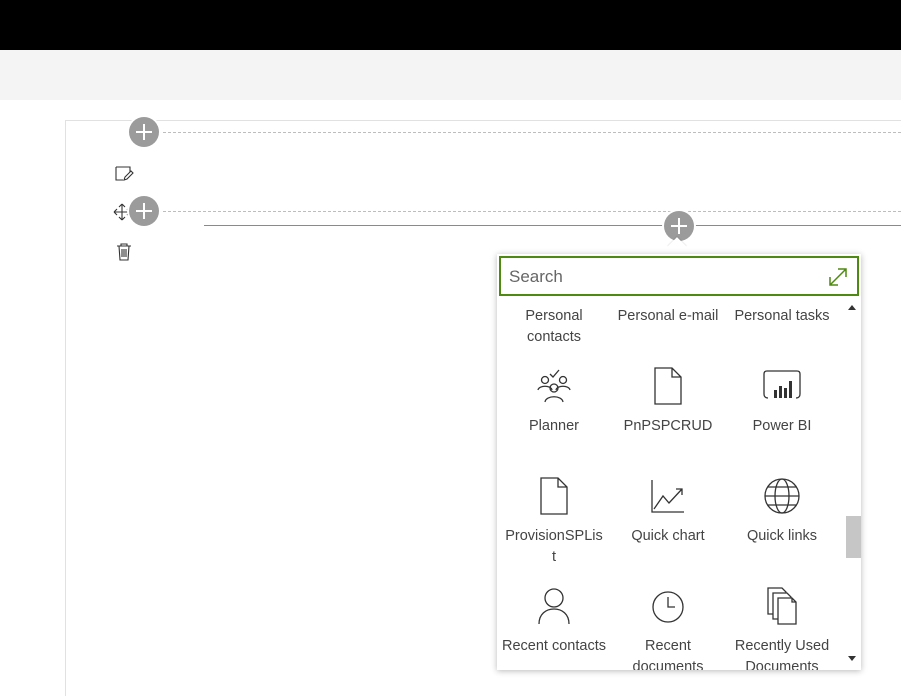 This screenshot has width=901, height=696. I want to click on webpart-label: PnPSPCRUD, so click(668, 426).